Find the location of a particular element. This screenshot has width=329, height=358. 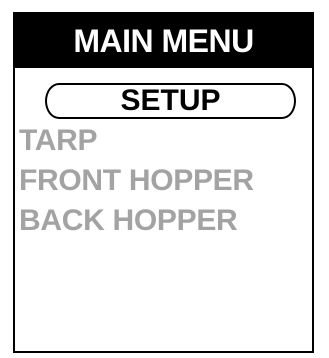

menu-item-tarp: TARP is located at coordinates (58, 141).